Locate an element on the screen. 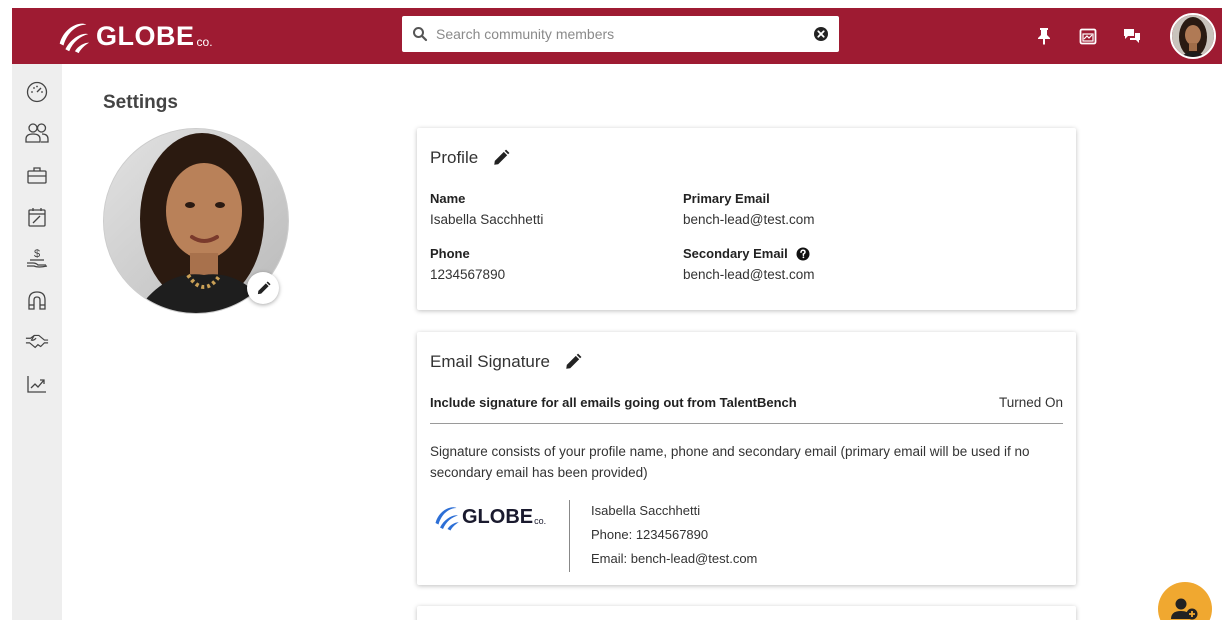 This screenshot has width=1222, height=620. avatar-image is located at coordinates (1193, 36).